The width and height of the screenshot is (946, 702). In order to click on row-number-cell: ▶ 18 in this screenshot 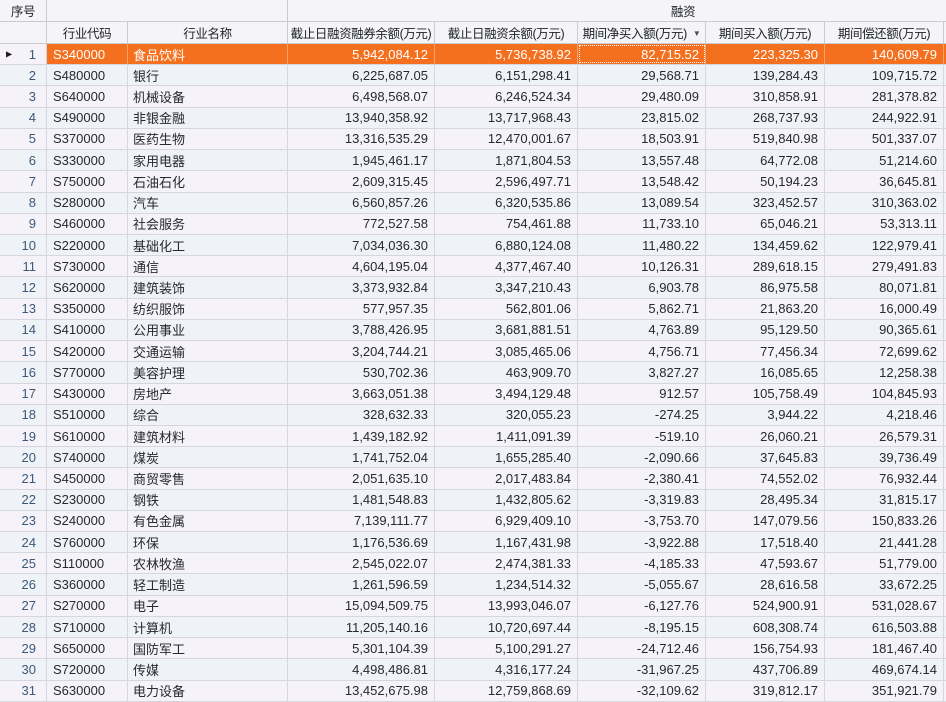, I will do `click(23, 414)`.